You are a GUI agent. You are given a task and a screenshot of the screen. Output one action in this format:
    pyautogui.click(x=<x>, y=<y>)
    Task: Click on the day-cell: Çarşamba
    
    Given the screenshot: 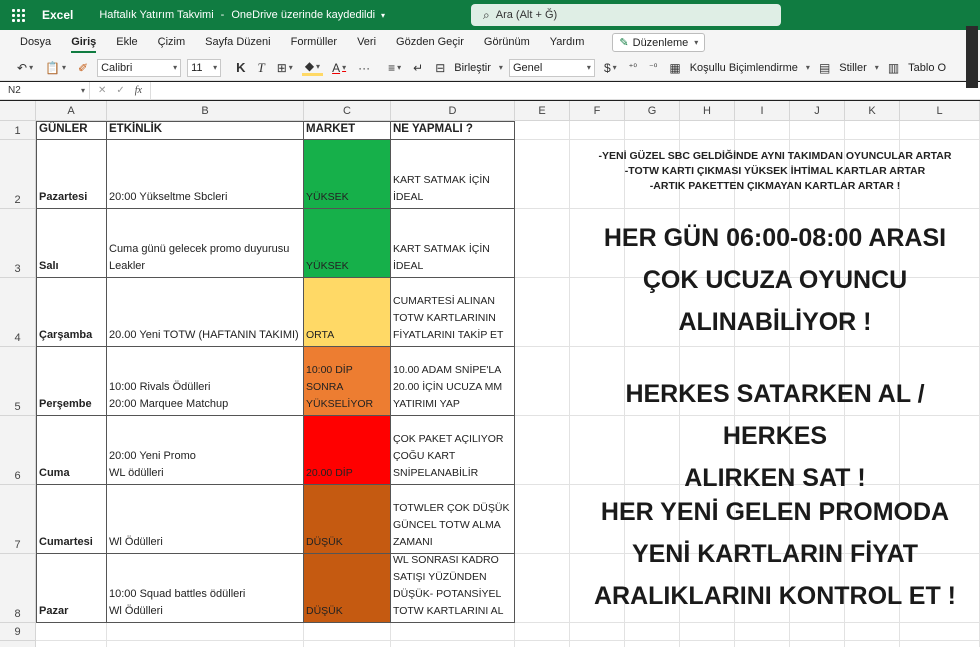 What is the action you would take?
    pyautogui.click(x=71, y=312)
    